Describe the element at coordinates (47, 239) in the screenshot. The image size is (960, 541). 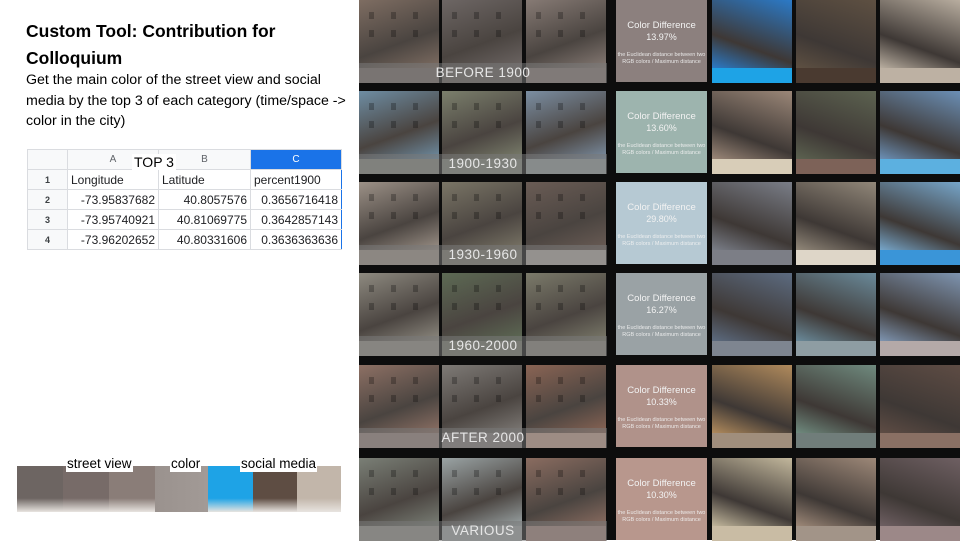
I see `row-header: 4` at that location.